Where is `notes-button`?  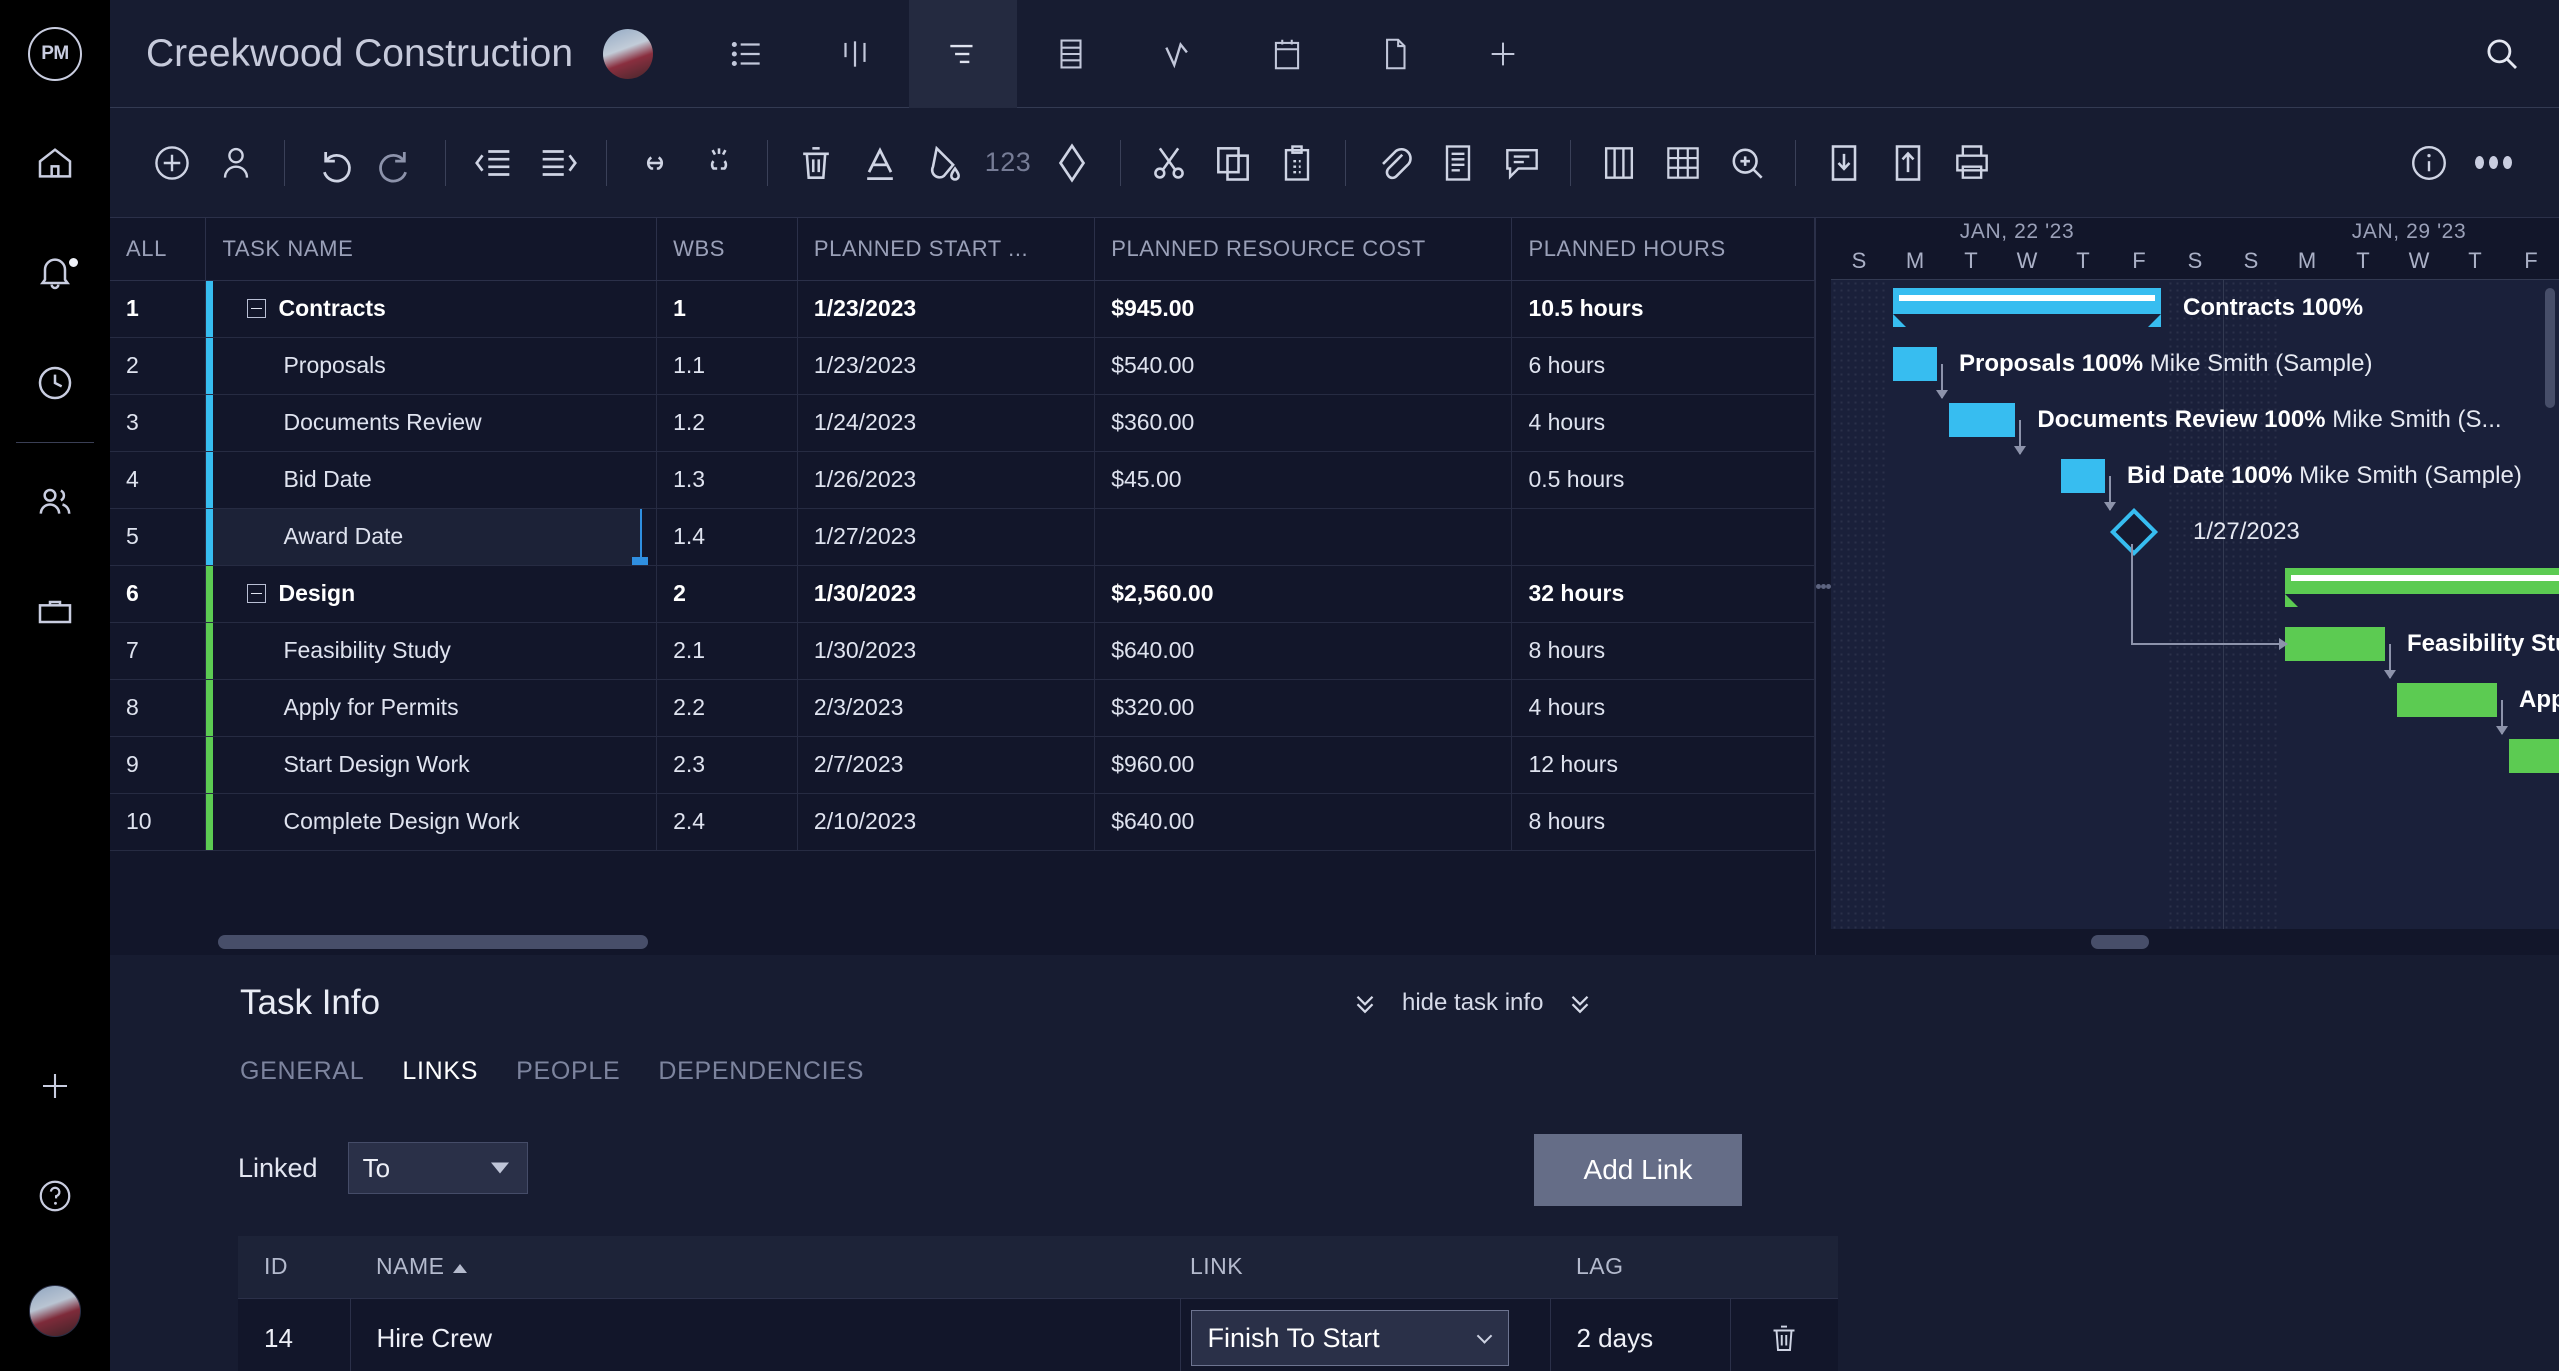 notes-button is located at coordinates (1458, 163).